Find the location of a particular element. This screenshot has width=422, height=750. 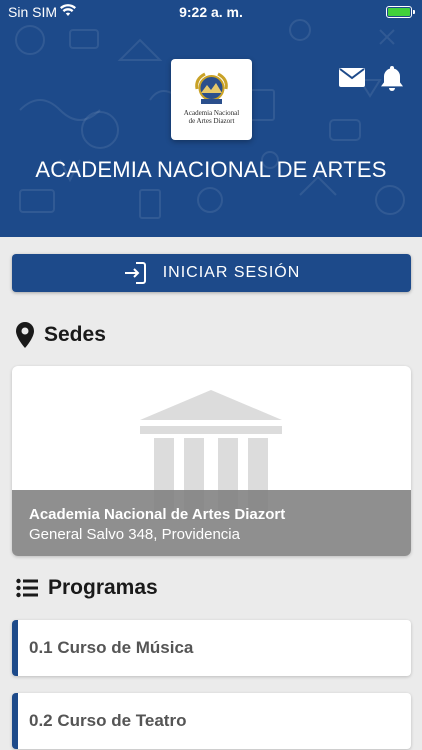

program-item: 0.2 Curso de Teatro is located at coordinates (211, 721).